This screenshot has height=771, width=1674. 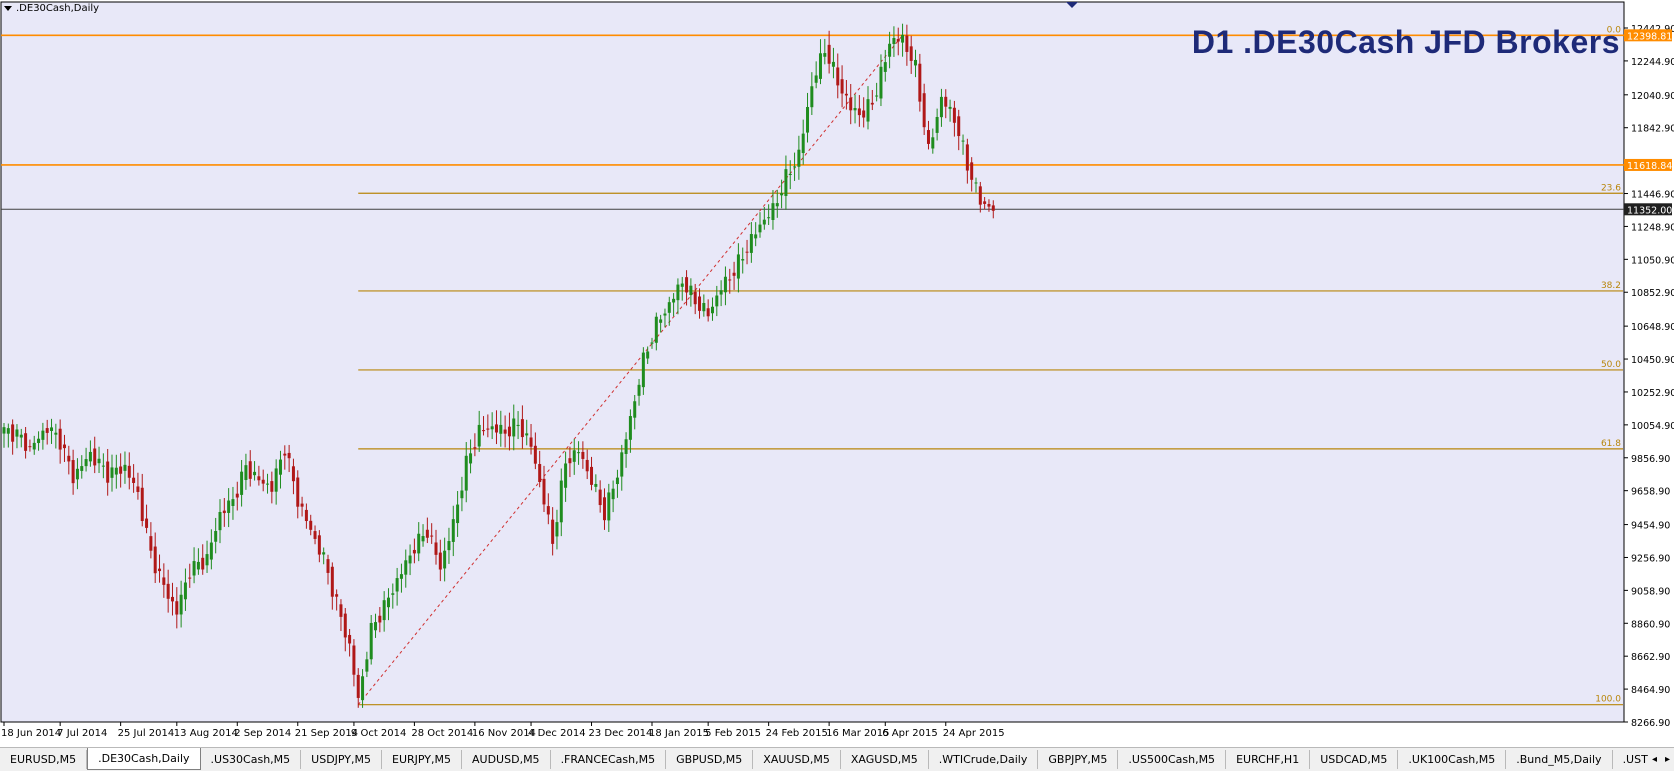 What do you see at coordinates (1559, 759) in the screenshot?
I see `tab-16: .Bund_M5,Daily` at bounding box center [1559, 759].